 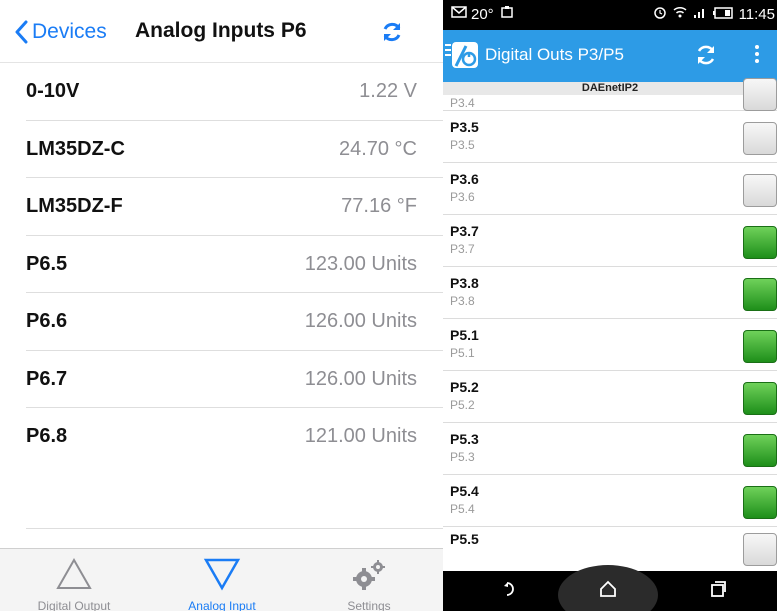 I want to click on back-button-label: Devices, so click(x=69, y=31).